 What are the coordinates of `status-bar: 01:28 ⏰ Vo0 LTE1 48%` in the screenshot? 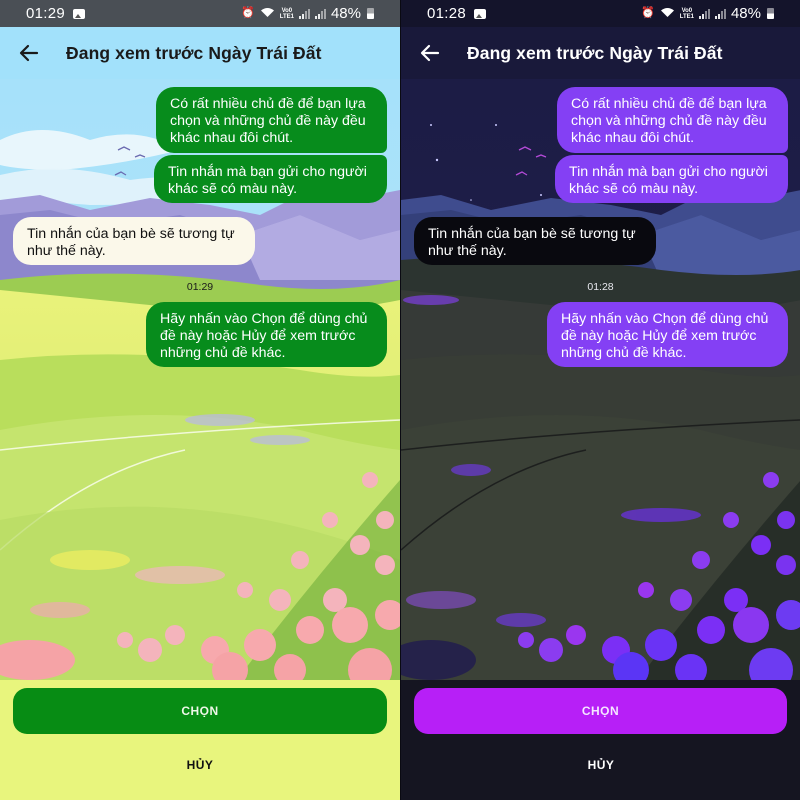 It's located at (600, 13).